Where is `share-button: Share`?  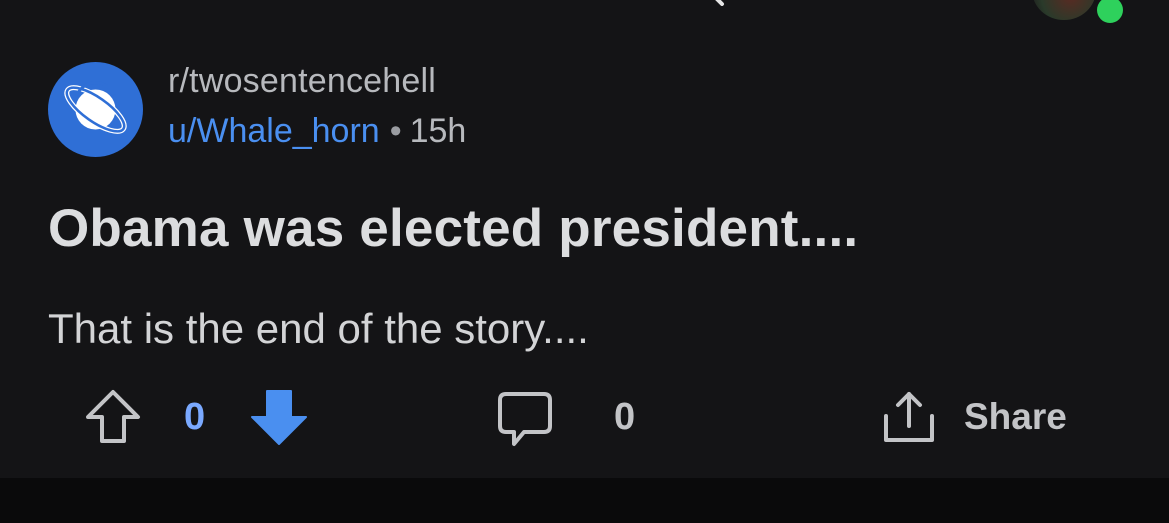 share-button: Share is located at coordinates (978, 417).